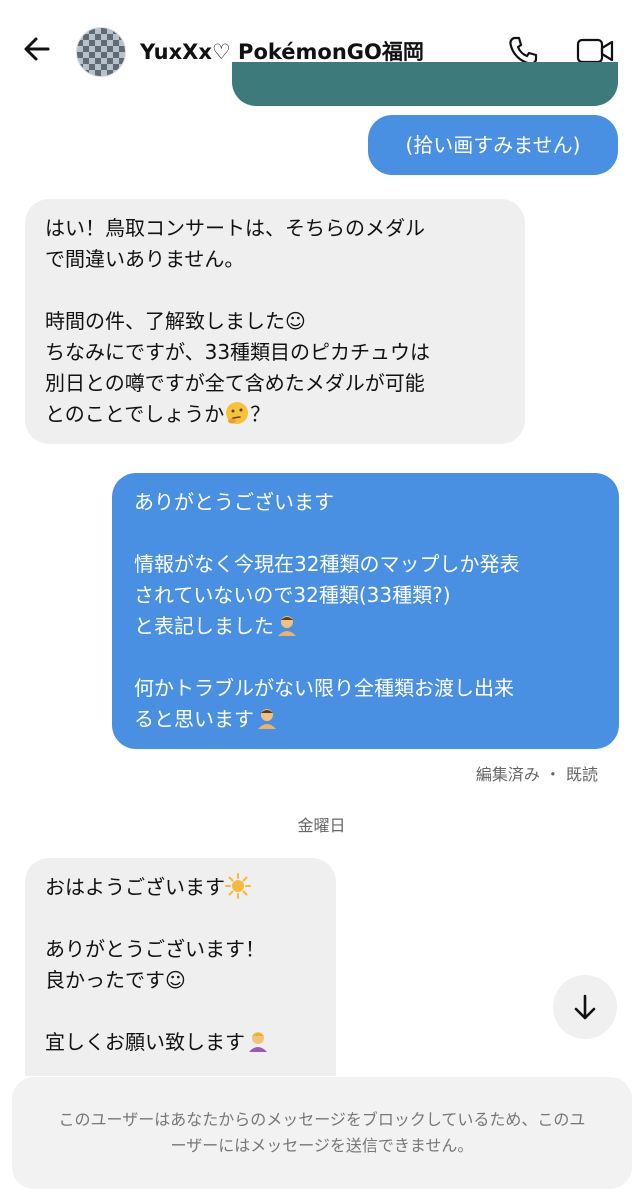 This screenshot has height=1199, width=643. I want to click on message-text: (拾い画すみません), so click(493, 144).